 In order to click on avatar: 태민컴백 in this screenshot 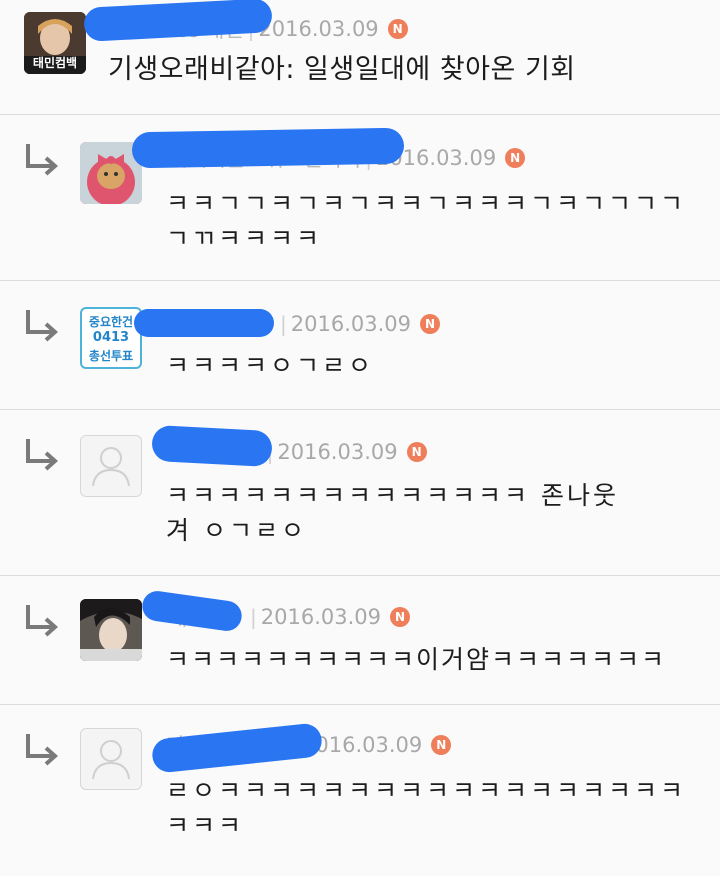, I will do `click(55, 43)`.